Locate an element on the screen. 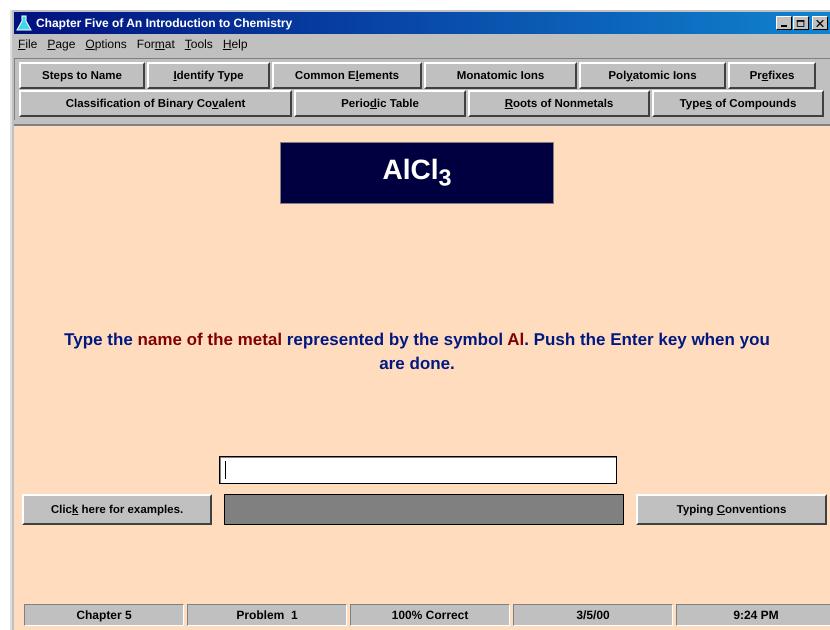 The image size is (830, 630). minimize-button is located at coordinates (784, 23).